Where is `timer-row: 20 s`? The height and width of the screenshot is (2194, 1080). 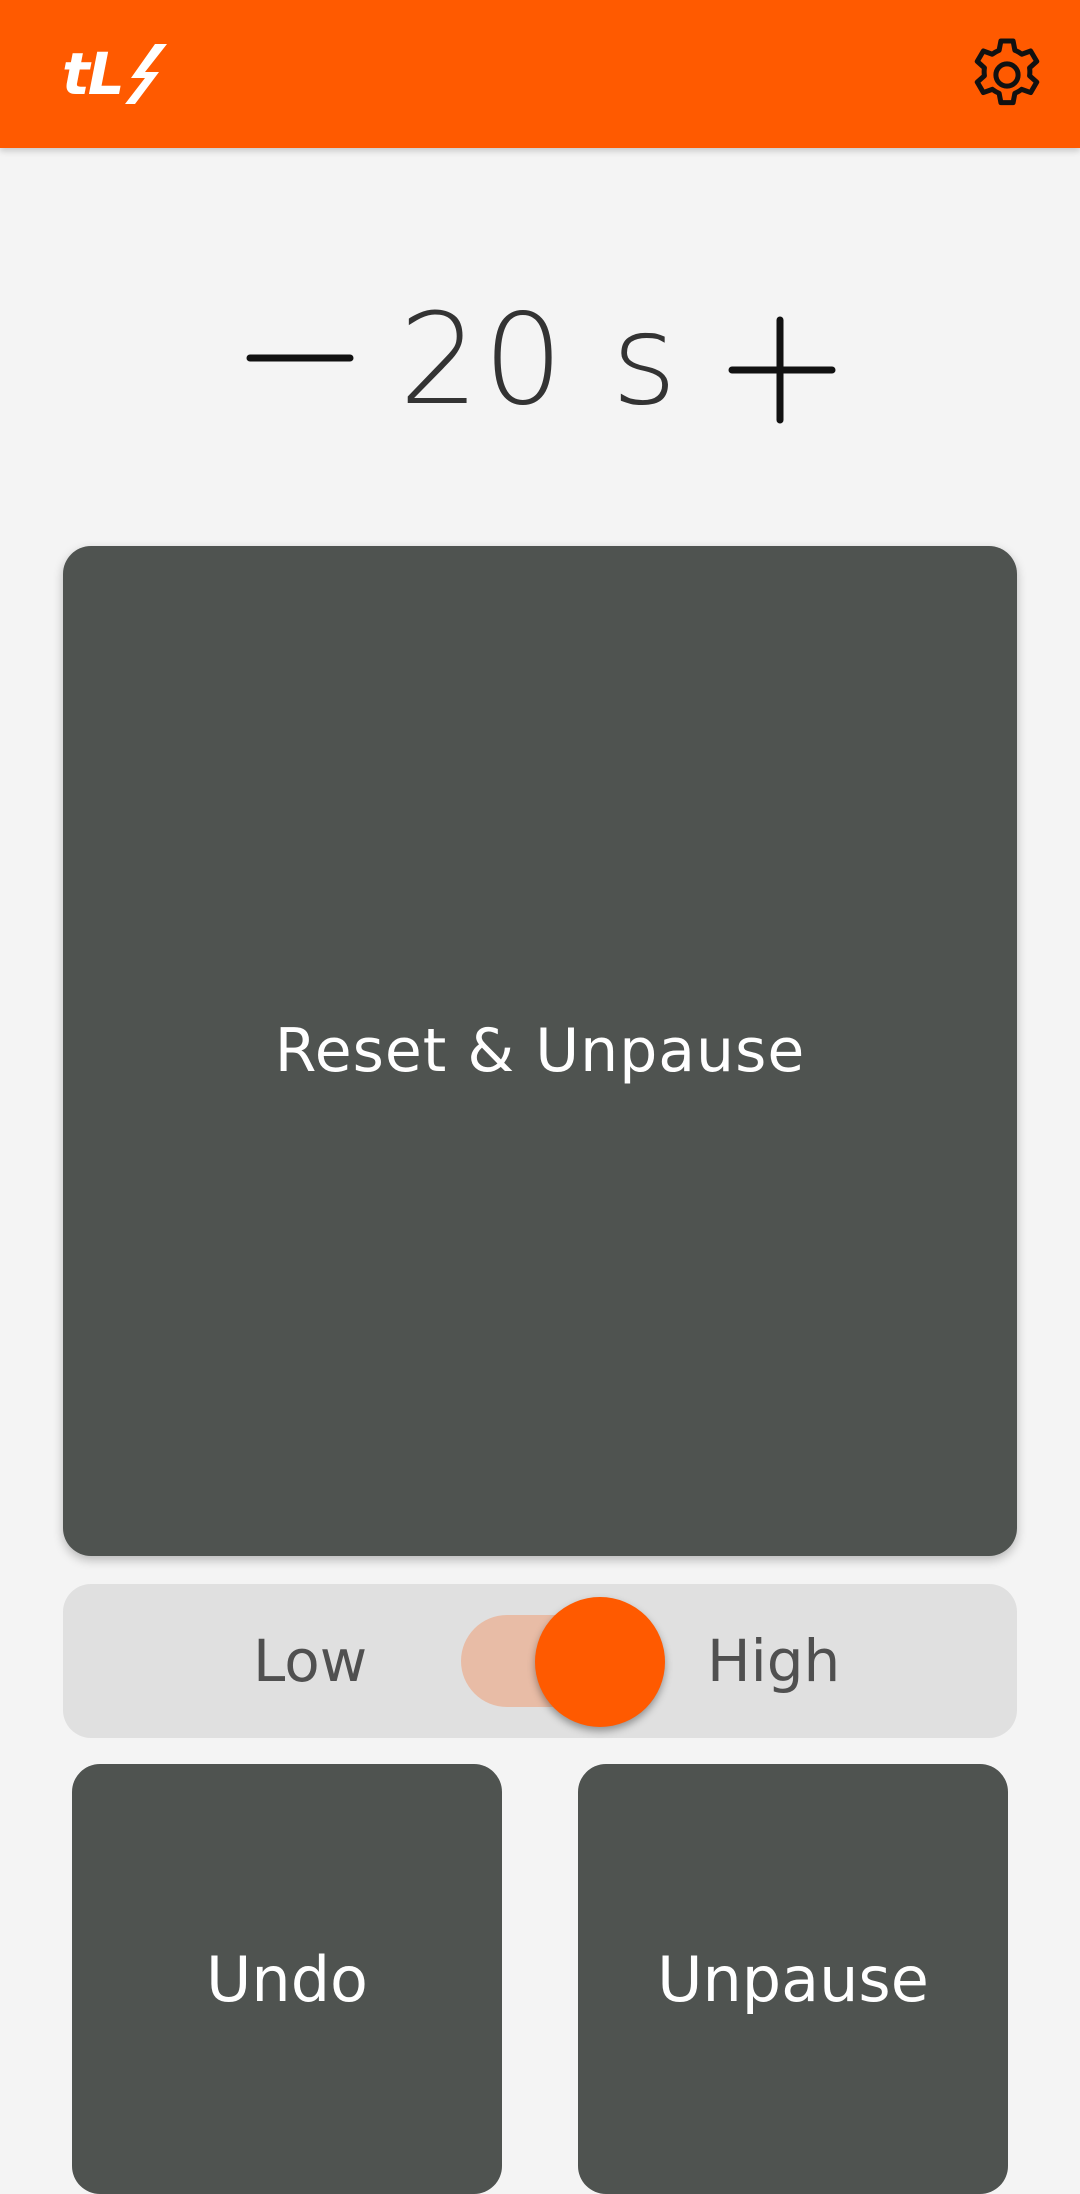
timer-row: 20 s is located at coordinates (540, 360).